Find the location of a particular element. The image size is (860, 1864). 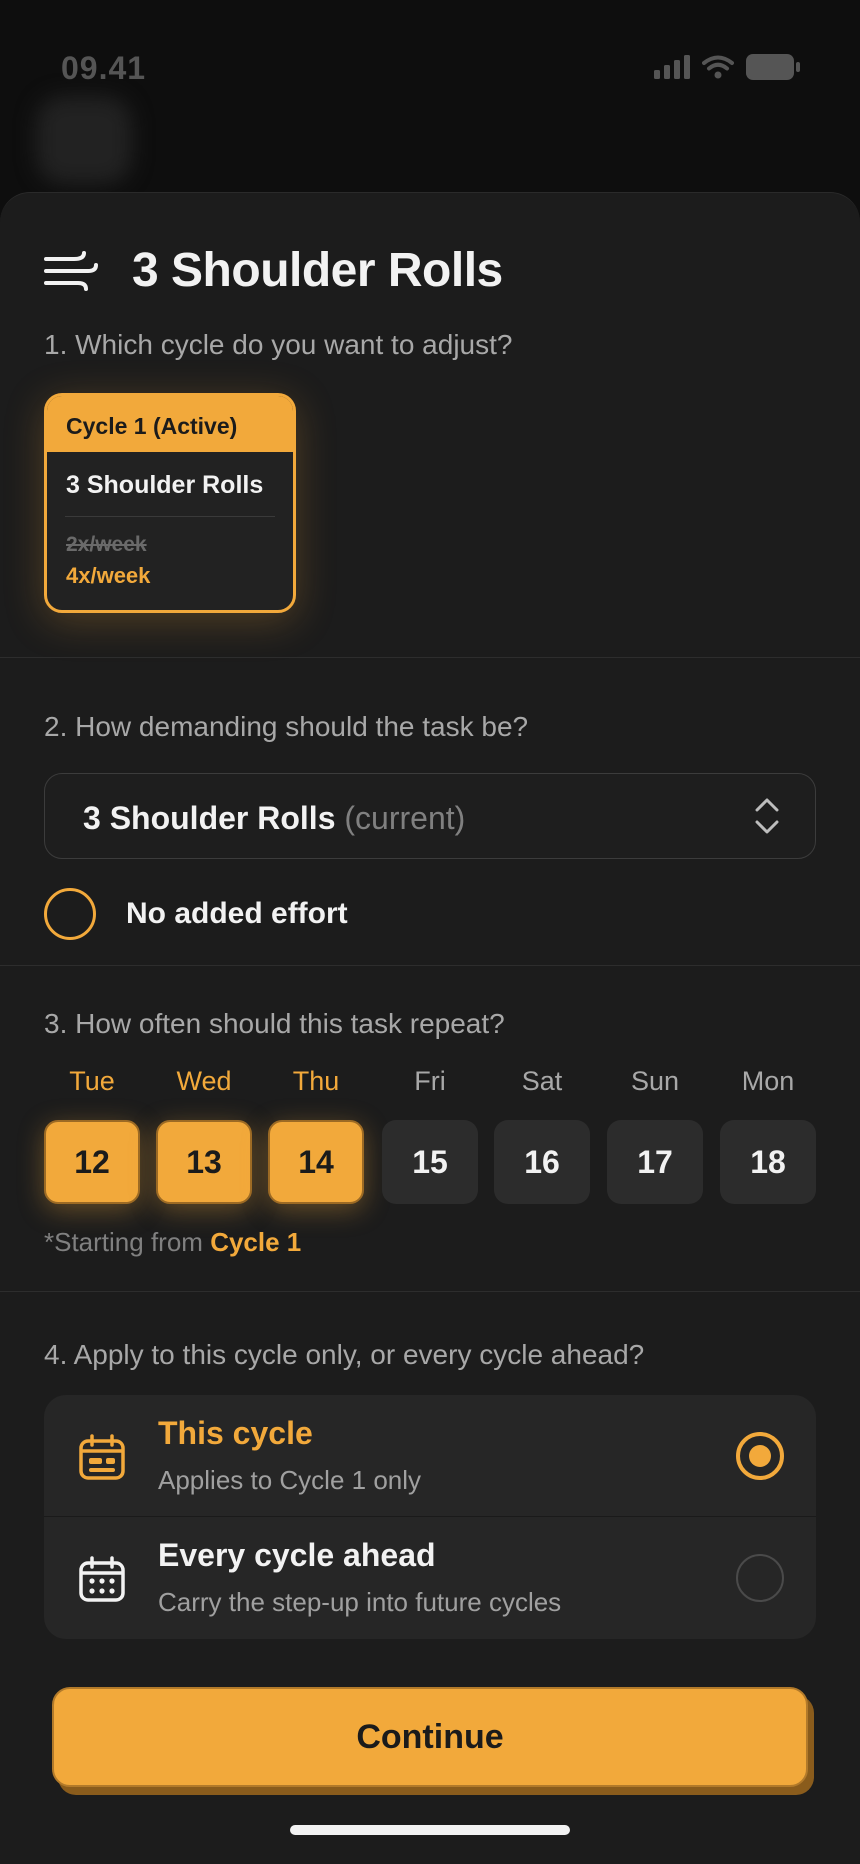

option-subtitle: Carry the step-up into future cycles is located at coordinates (360, 1602).